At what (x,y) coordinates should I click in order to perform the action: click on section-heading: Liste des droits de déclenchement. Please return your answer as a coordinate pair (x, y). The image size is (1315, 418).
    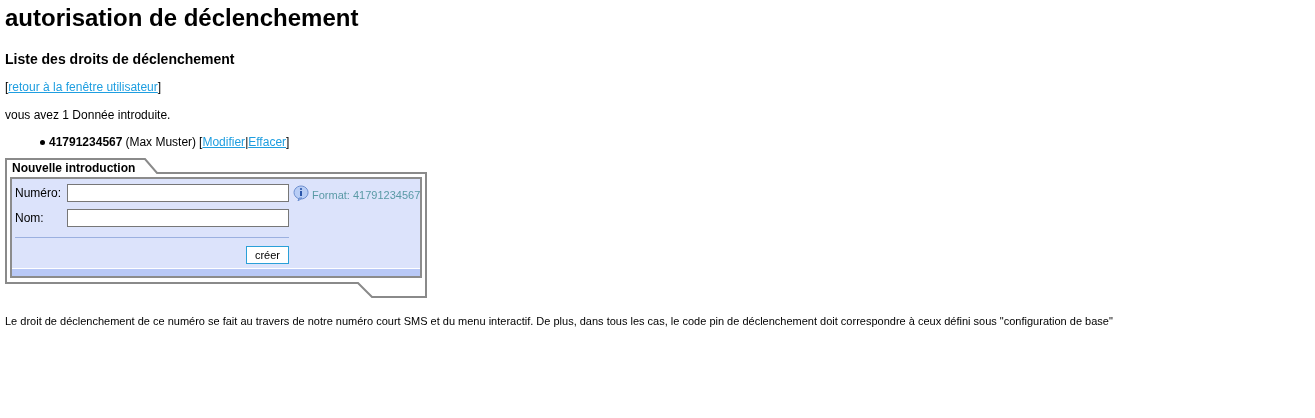
    Looking at the image, I should click on (120, 59).